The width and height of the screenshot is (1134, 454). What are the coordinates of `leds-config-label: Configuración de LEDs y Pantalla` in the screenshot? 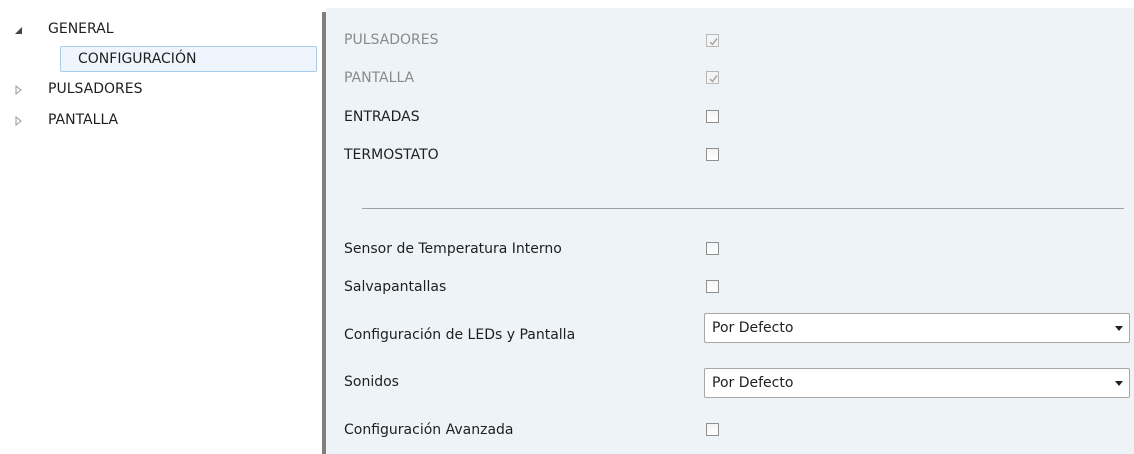 It's located at (460, 335).